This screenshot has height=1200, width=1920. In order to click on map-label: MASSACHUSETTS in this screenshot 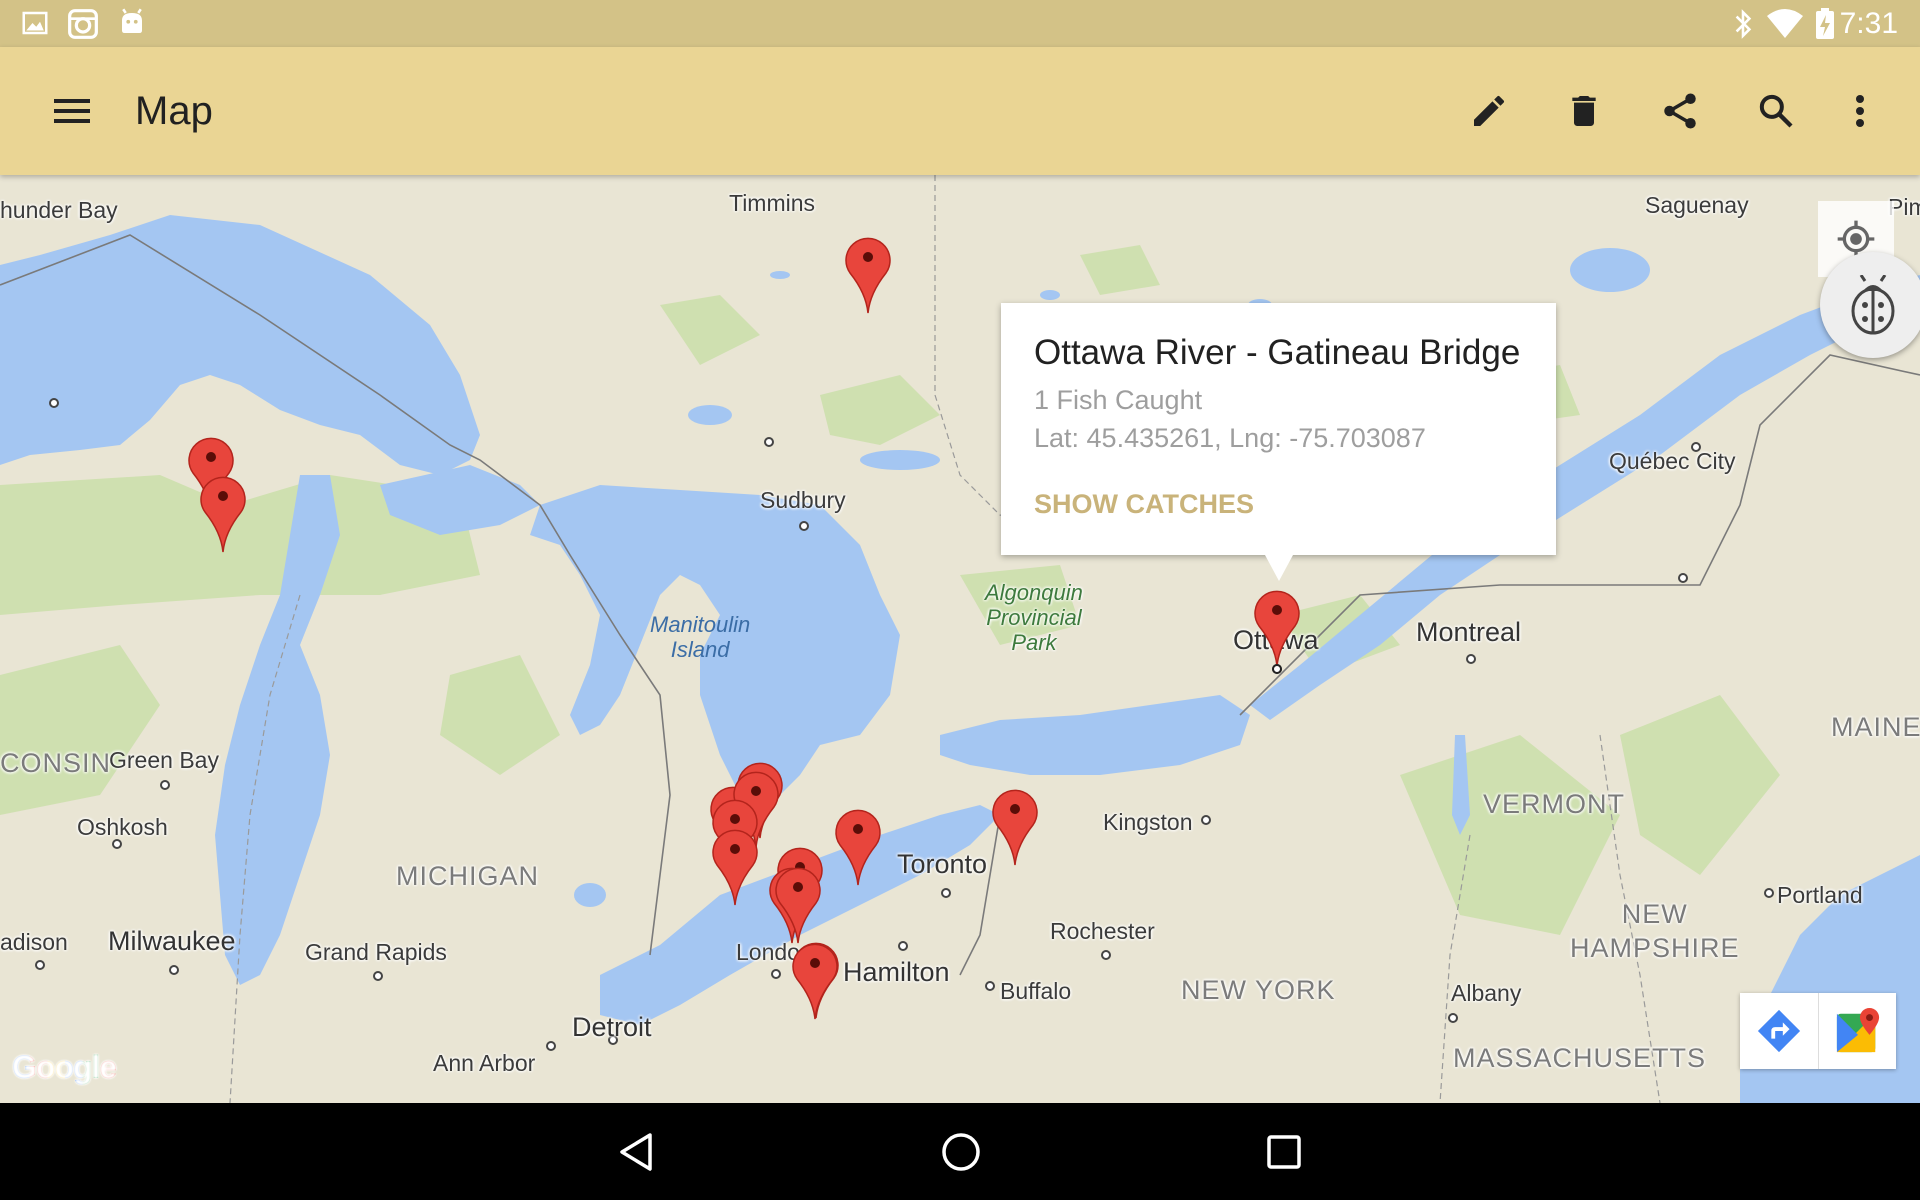, I will do `click(1580, 1058)`.